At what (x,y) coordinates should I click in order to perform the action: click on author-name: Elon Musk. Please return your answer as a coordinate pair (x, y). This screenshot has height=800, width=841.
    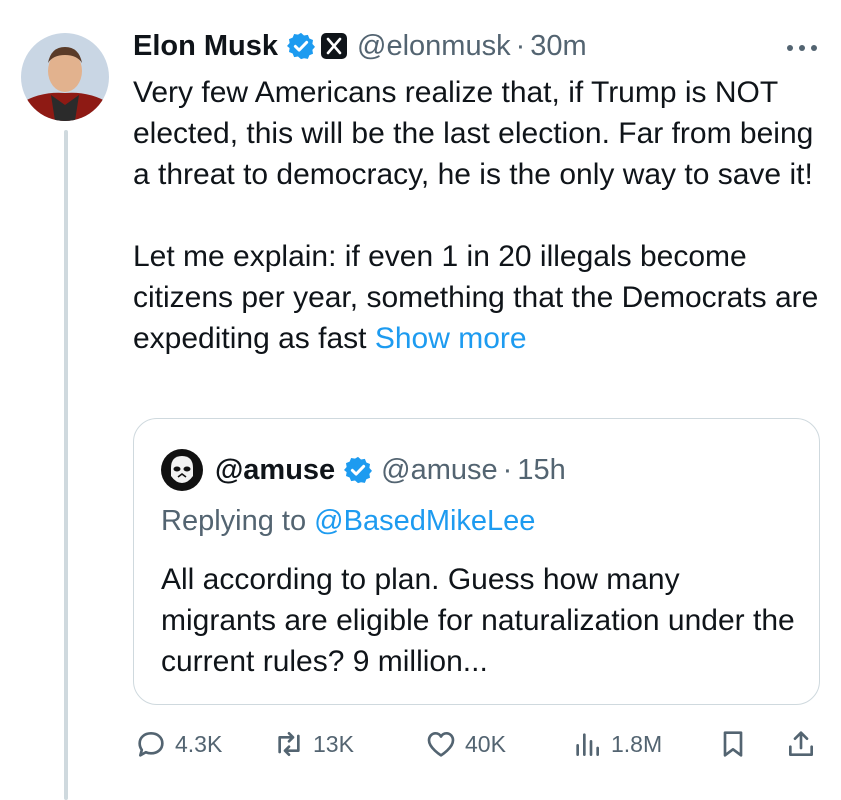
    Looking at the image, I should click on (205, 46).